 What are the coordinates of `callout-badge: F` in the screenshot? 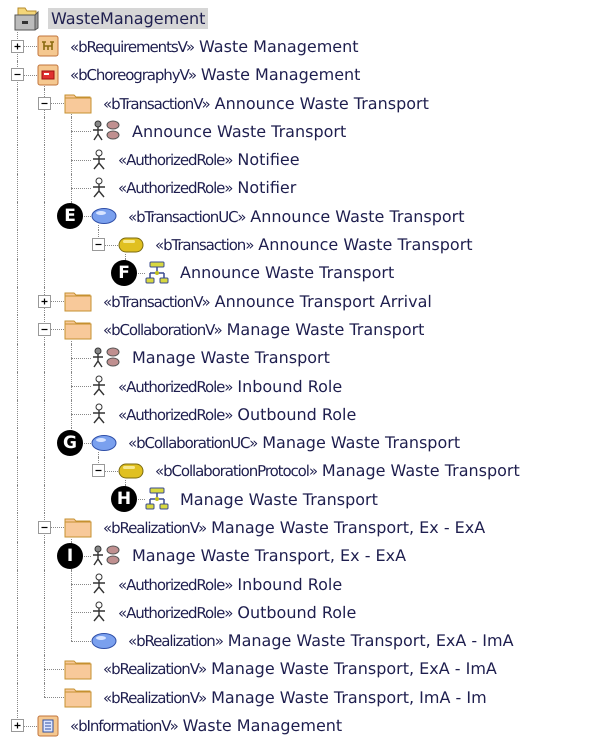 It's located at (124, 273).